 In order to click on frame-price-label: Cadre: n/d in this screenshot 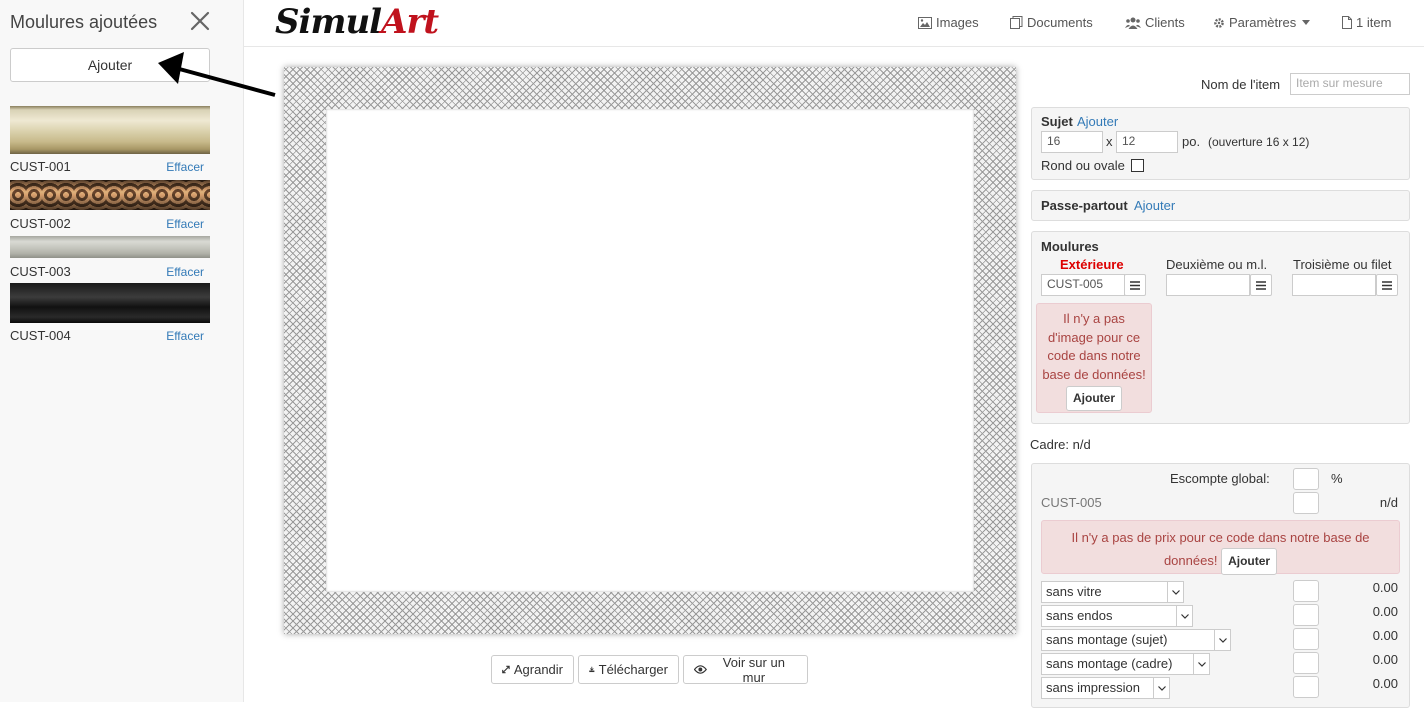, I will do `click(1060, 444)`.